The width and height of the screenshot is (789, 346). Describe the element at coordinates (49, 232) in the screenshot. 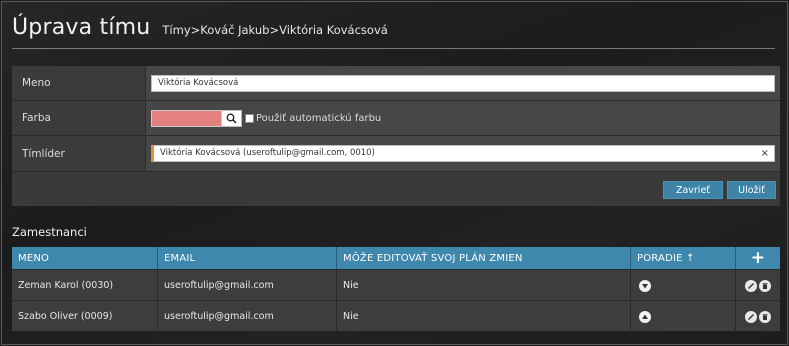

I see `employees-section-title: Zamestnanci` at that location.